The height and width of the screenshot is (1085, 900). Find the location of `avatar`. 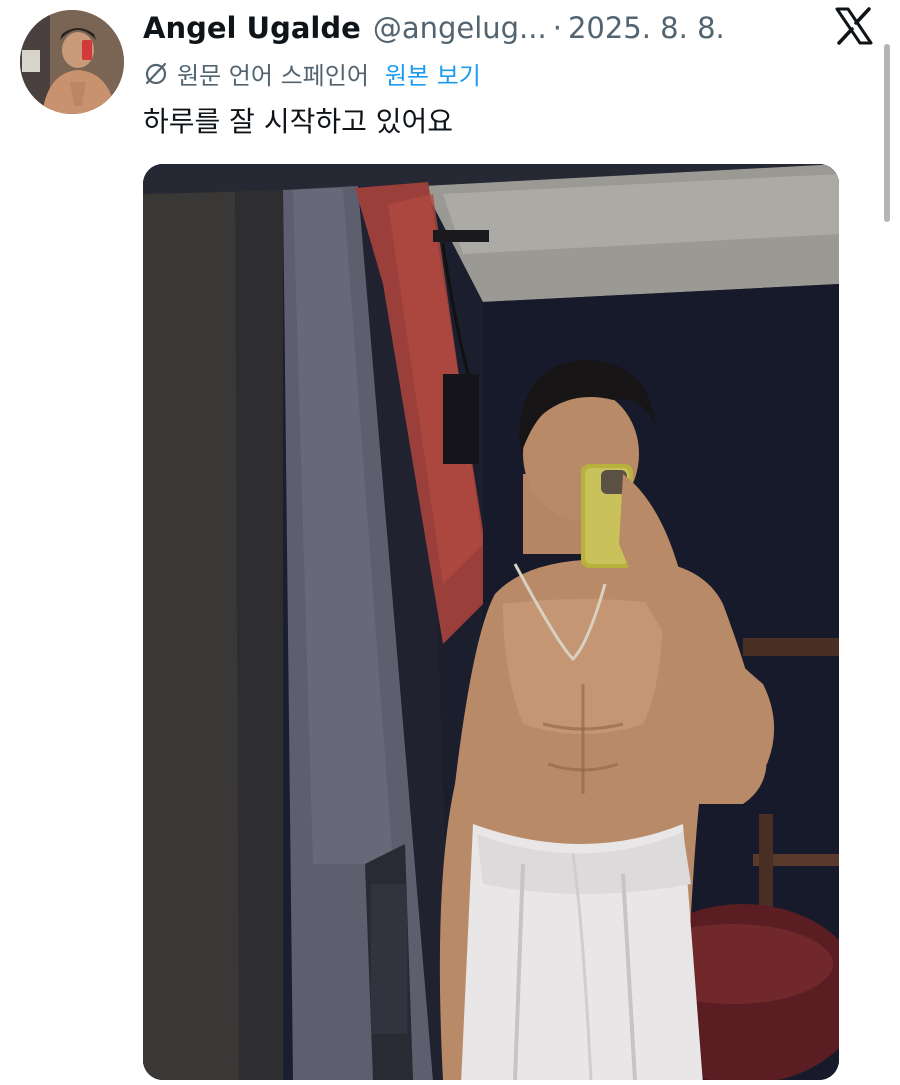

avatar is located at coordinates (72, 62).